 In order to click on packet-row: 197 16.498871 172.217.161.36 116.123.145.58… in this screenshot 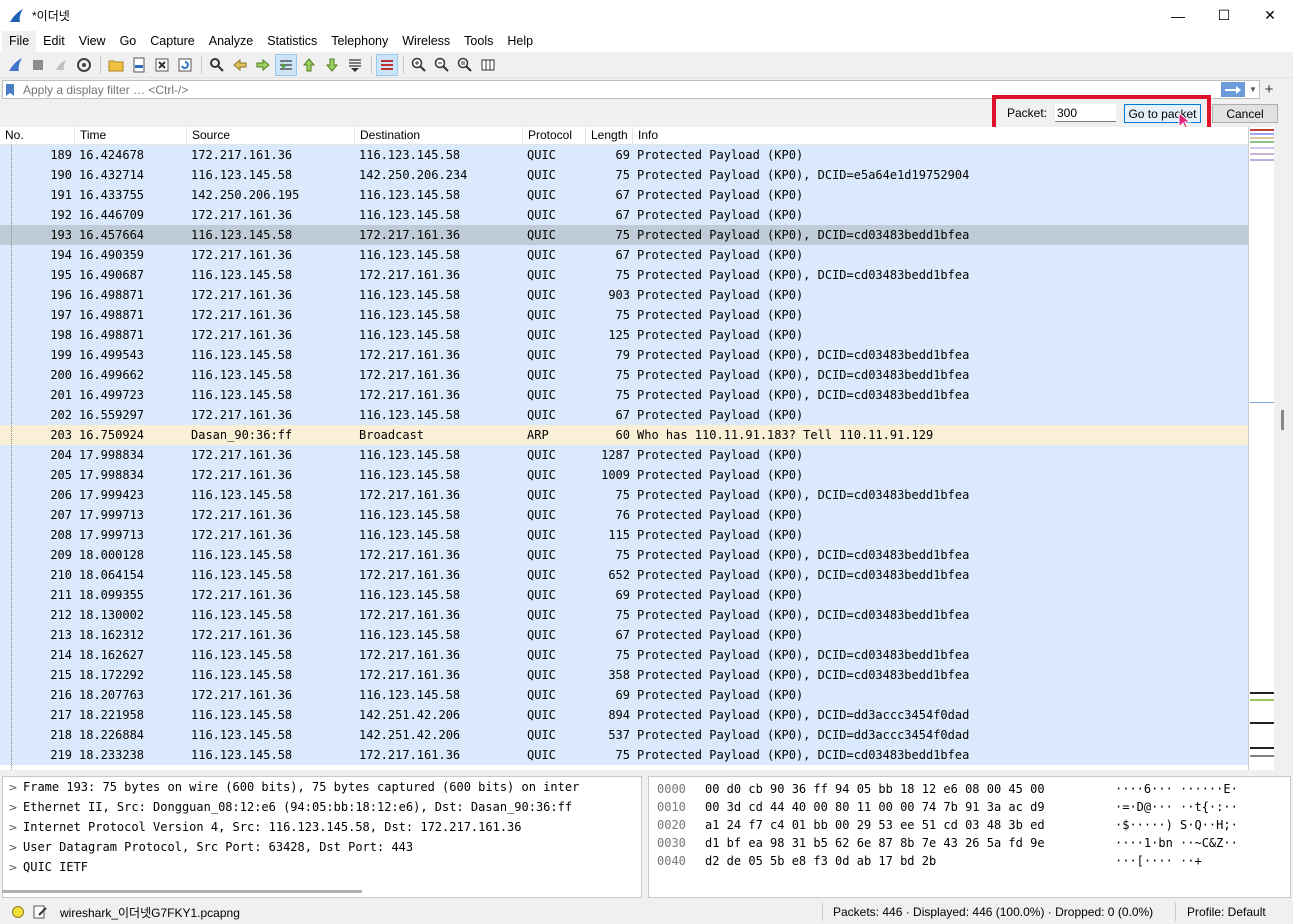, I will do `click(624, 315)`.